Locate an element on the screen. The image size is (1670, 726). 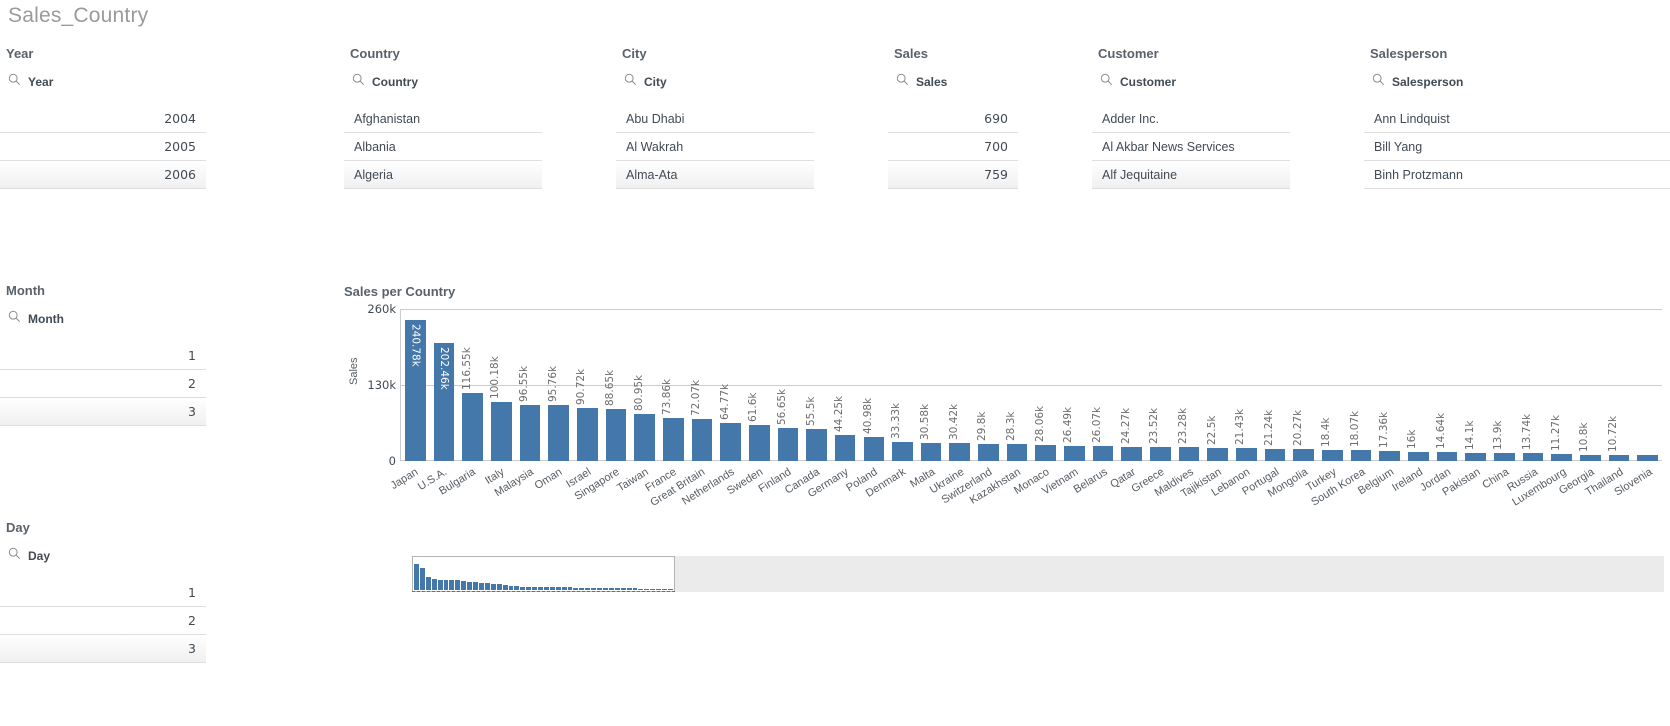
chart-range-scrollbar is located at coordinates (1038, 574).